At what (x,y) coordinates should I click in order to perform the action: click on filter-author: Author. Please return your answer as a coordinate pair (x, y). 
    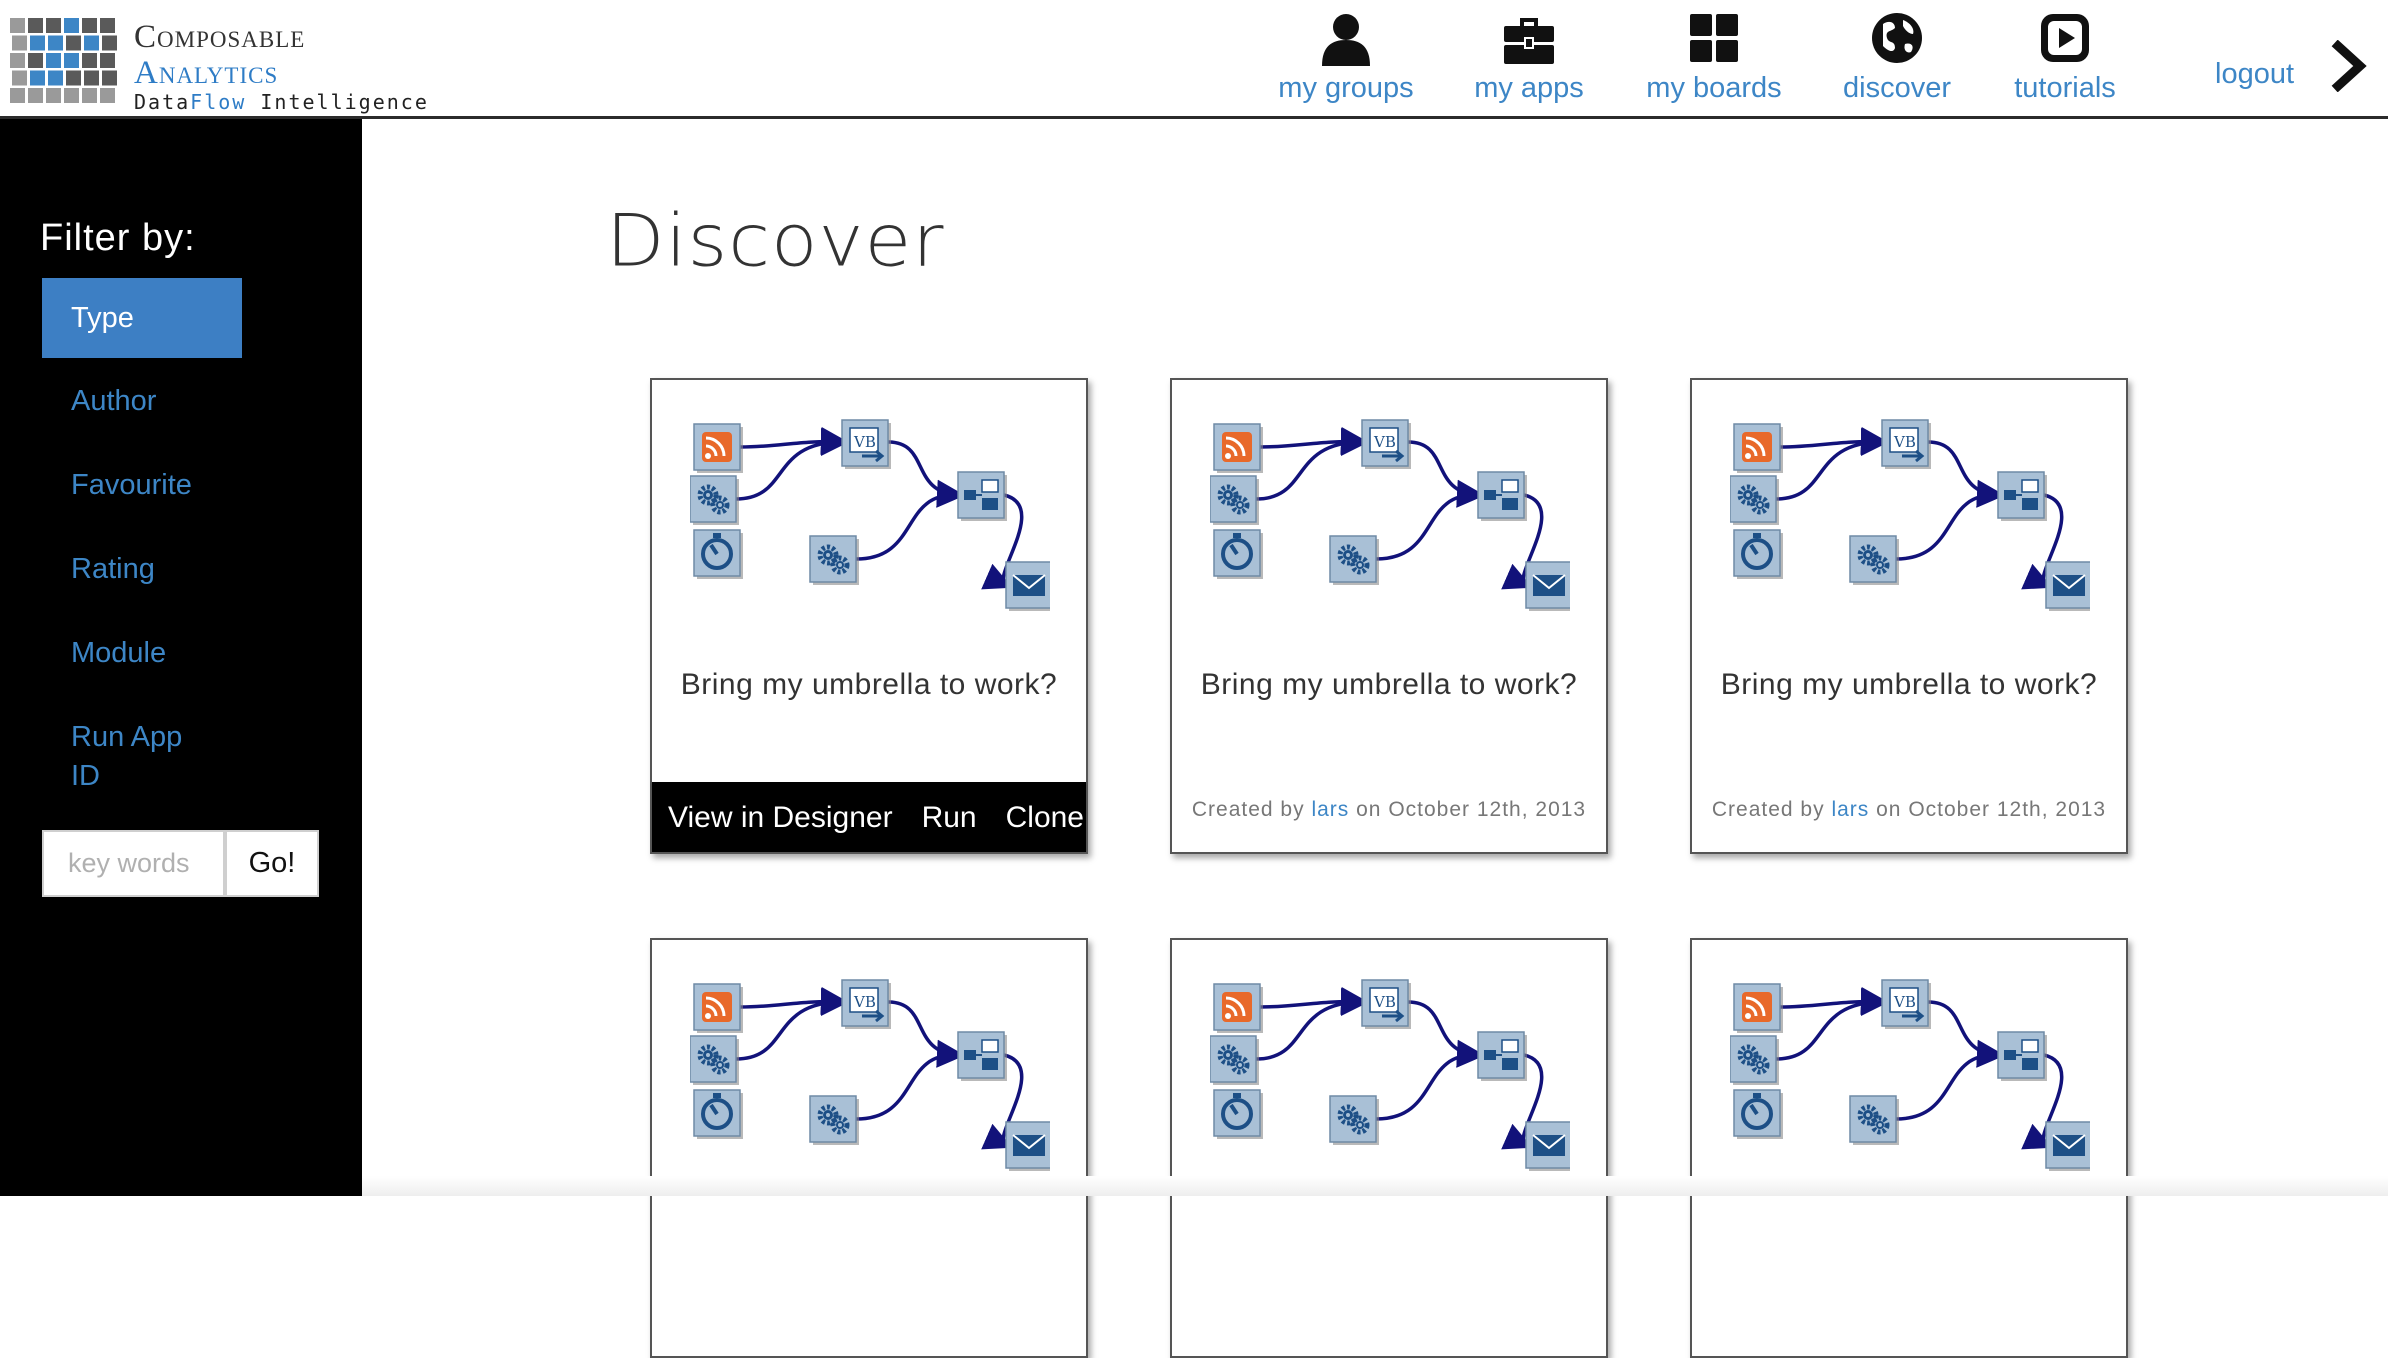
    Looking at the image, I should click on (142, 401).